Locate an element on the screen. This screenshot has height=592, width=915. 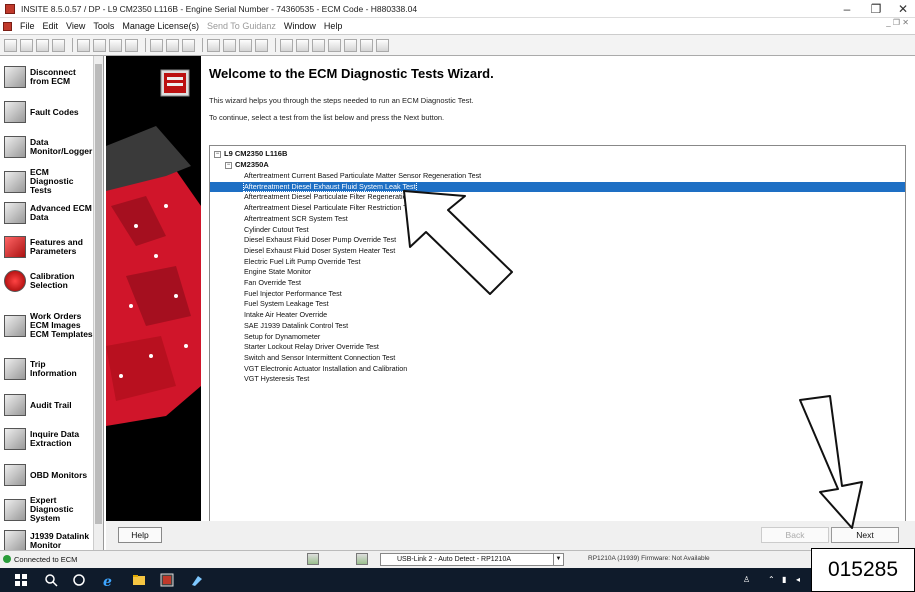
test-list-item: Engine State Monitor is located at coordinates (557, 272).